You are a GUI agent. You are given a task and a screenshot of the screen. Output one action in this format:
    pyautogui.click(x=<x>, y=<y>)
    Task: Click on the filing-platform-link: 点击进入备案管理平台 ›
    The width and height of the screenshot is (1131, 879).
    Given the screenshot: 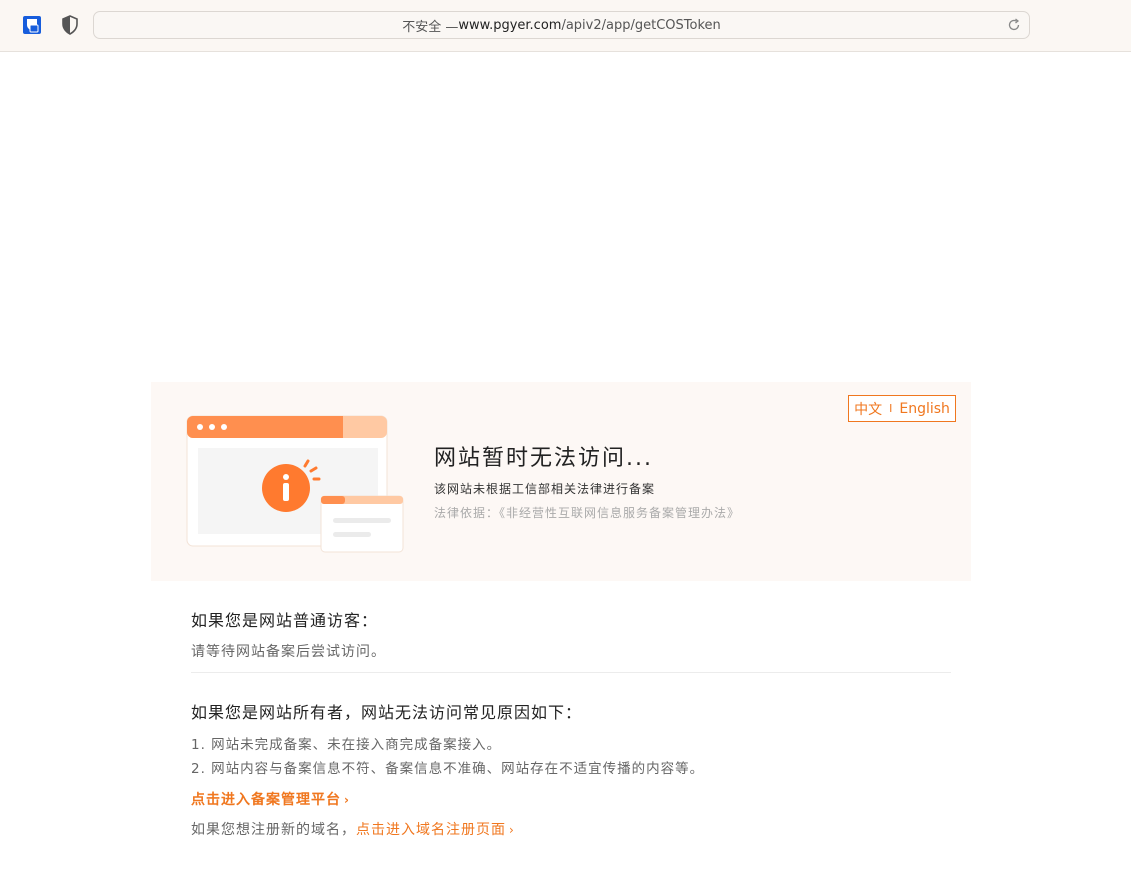 What is the action you would take?
    pyautogui.click(x=270, y=799)
    